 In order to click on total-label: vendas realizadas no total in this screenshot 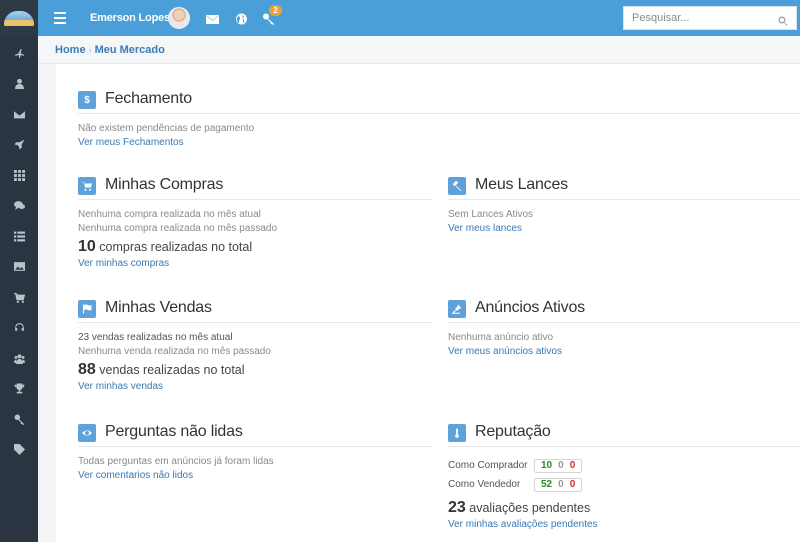, I will do `click(172, 370)`.